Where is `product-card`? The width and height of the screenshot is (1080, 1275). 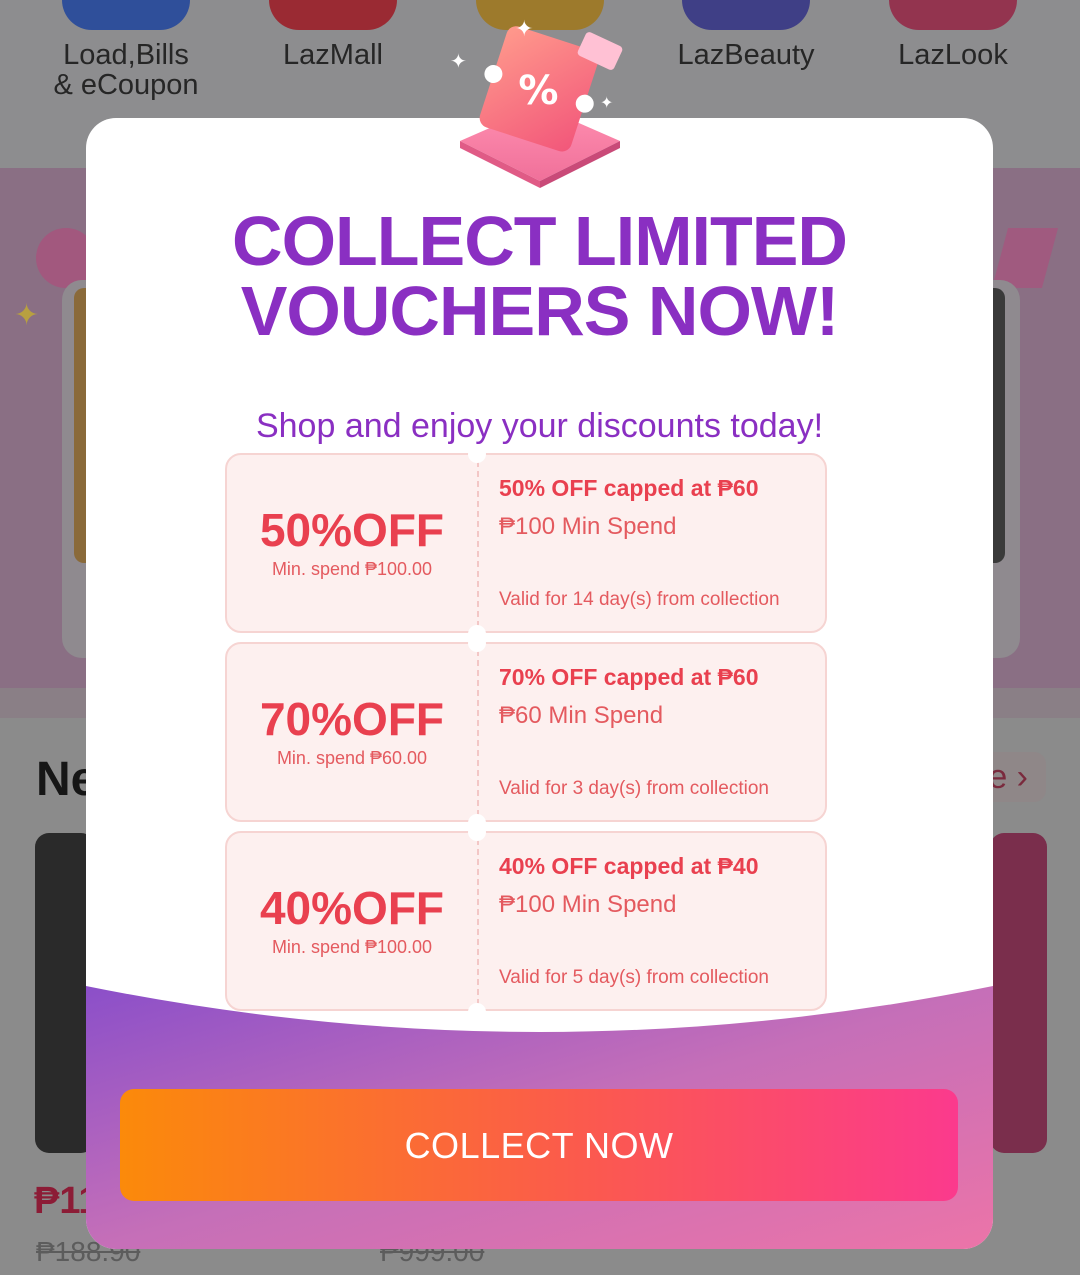 product-card is located at coordinates (1018, 993).